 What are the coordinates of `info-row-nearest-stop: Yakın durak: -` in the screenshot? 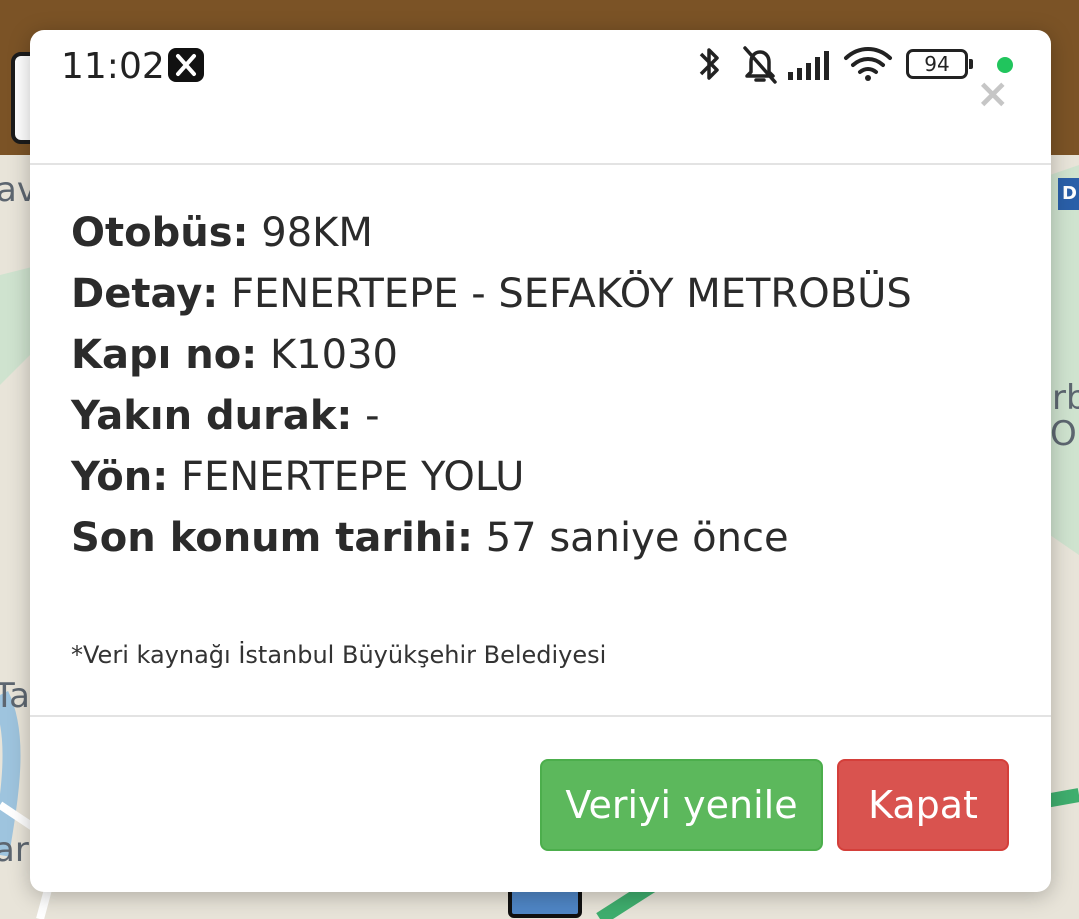 It's located at (491, 423).